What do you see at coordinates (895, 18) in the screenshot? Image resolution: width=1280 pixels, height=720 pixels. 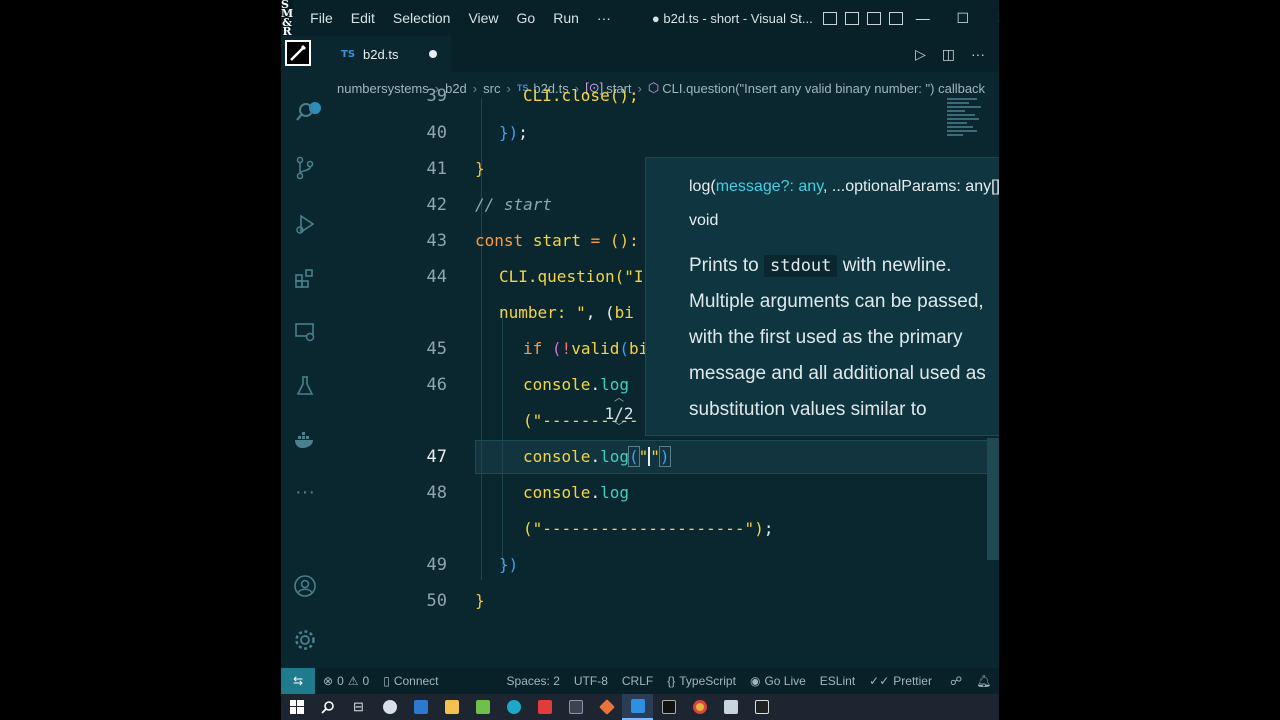 I see `customize-layout-icon` at bounding box center [895, 18].